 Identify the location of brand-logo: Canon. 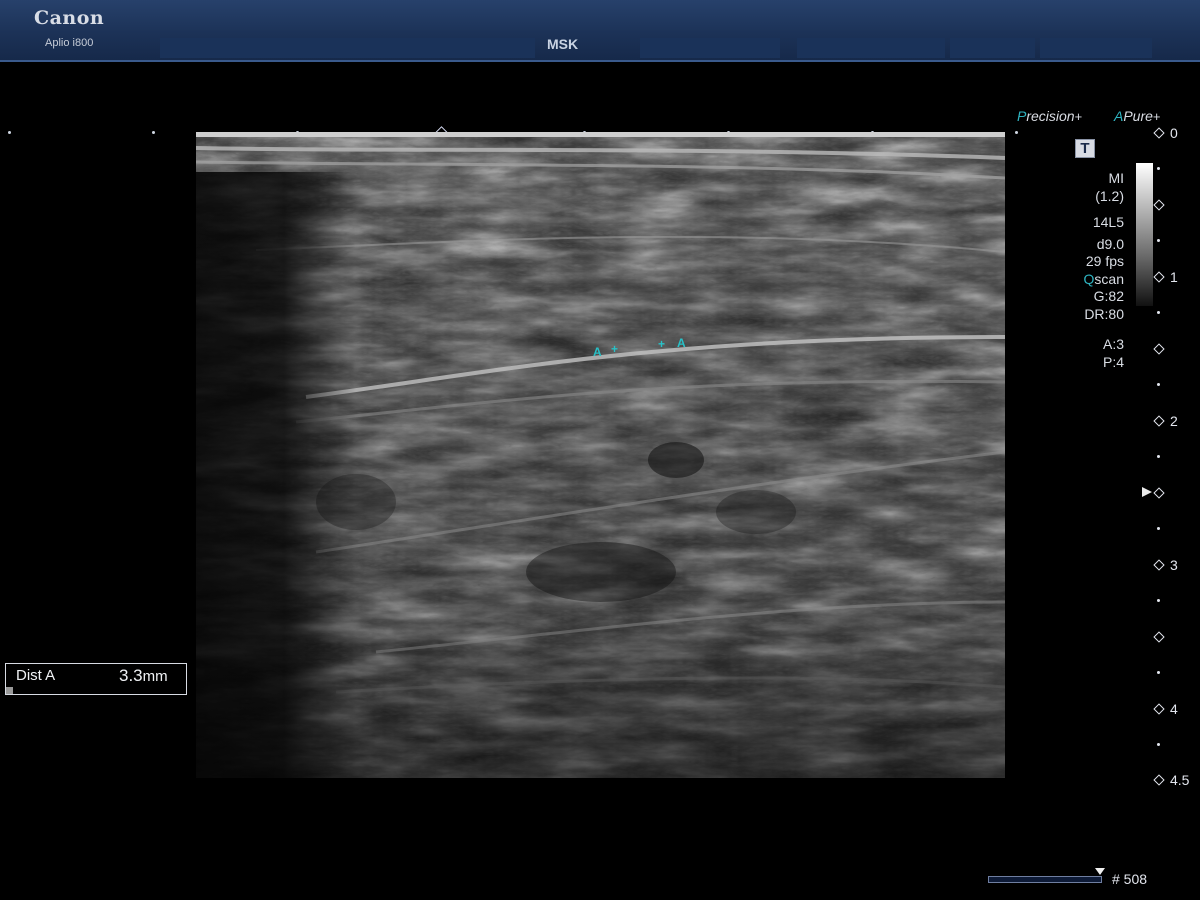
(69, 18).